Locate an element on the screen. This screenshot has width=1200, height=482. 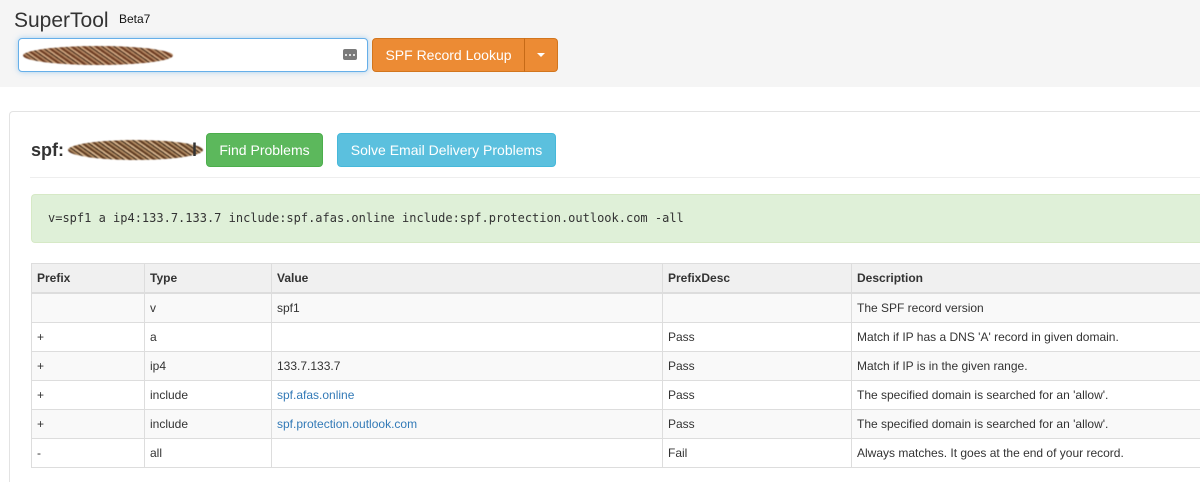
cell-prefix is located at coordinates (88, 307).